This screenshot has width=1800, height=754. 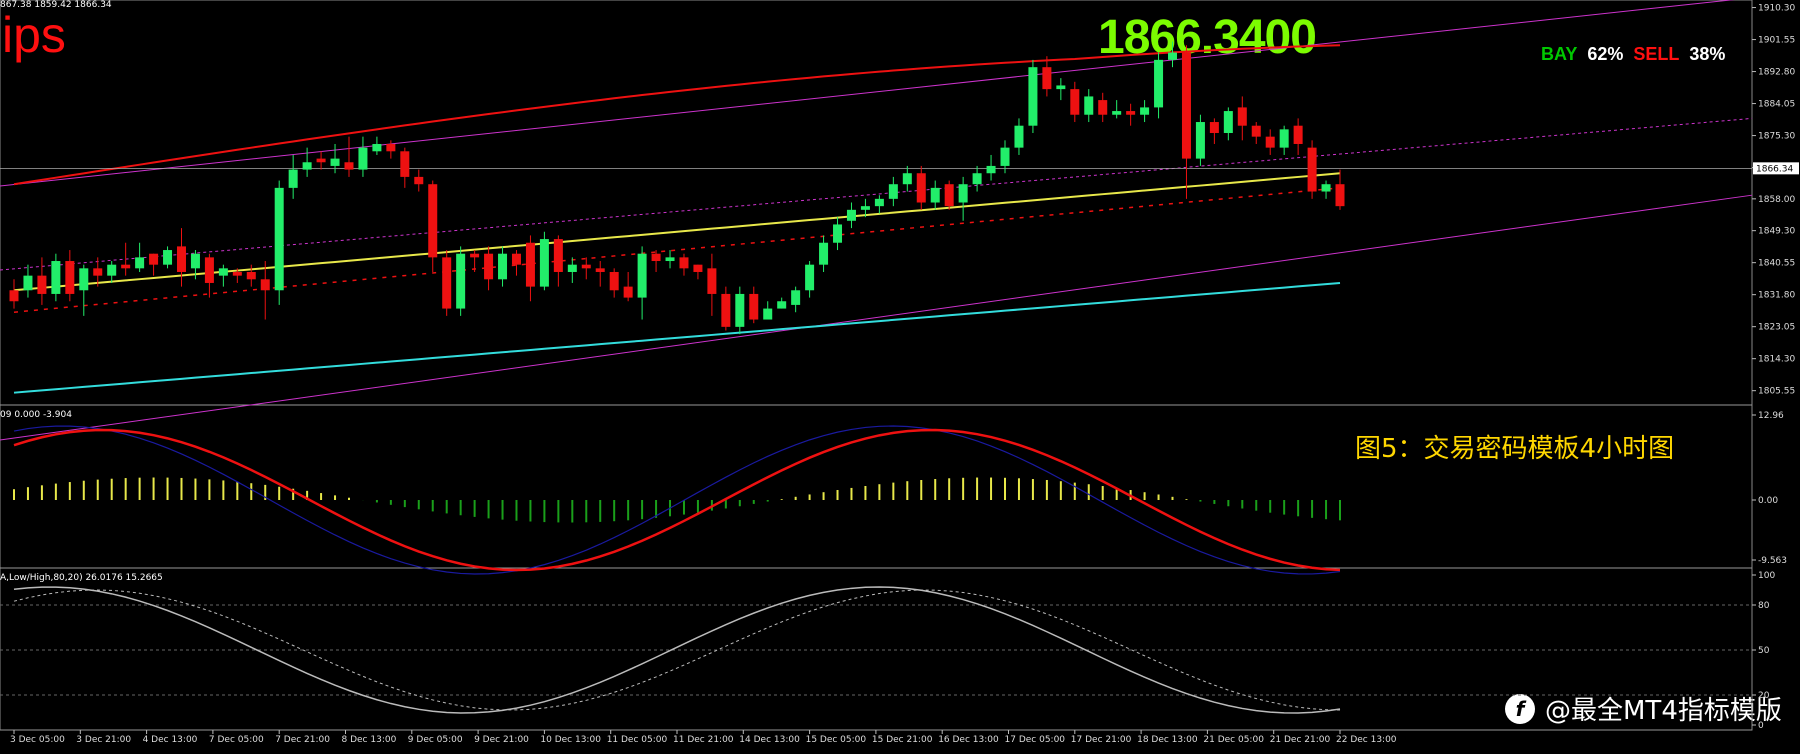 I want to click on x-tick-label: 21 Dec 05:00, so click(x=1233, y=740).